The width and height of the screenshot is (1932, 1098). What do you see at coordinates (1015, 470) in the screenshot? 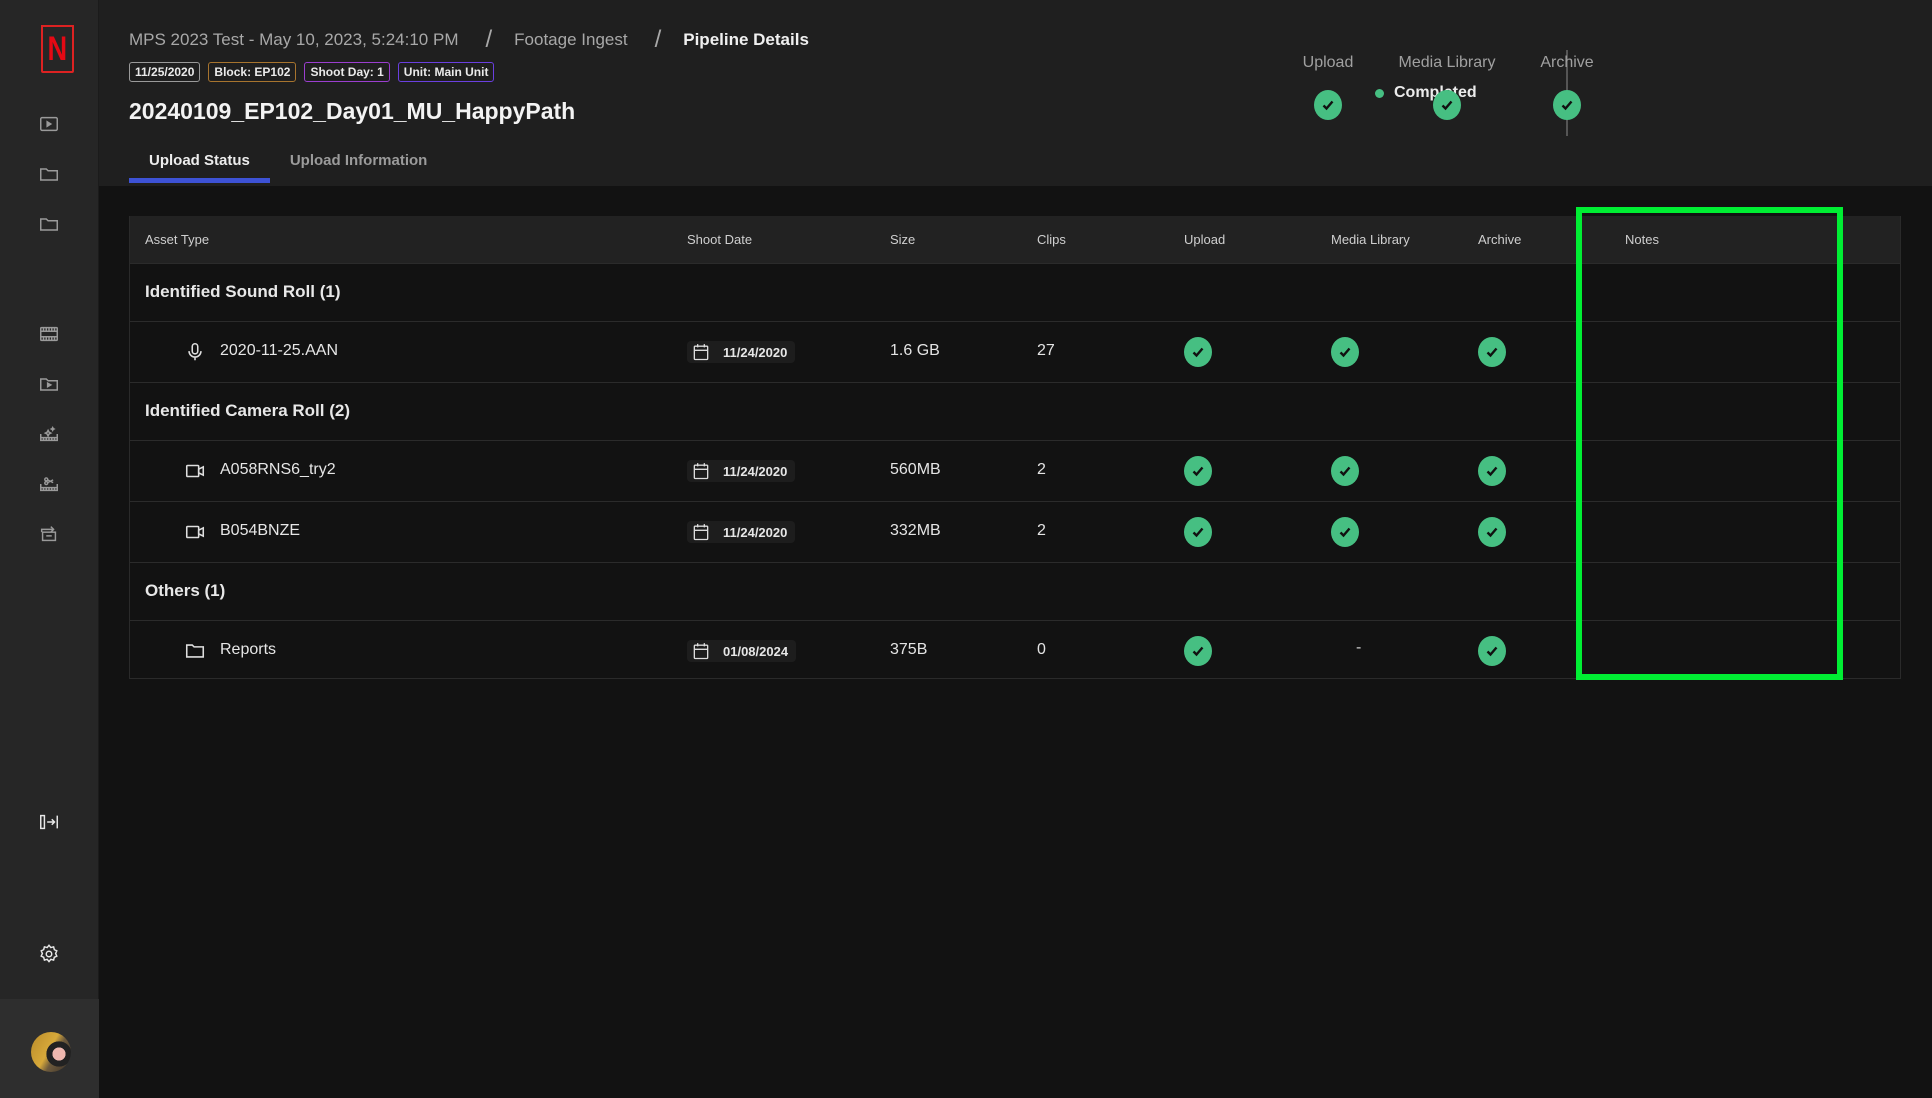
I see `table-row: A058RNS6_try2 11/24/2020 560MB 2` at bounding box center [1015, 470].